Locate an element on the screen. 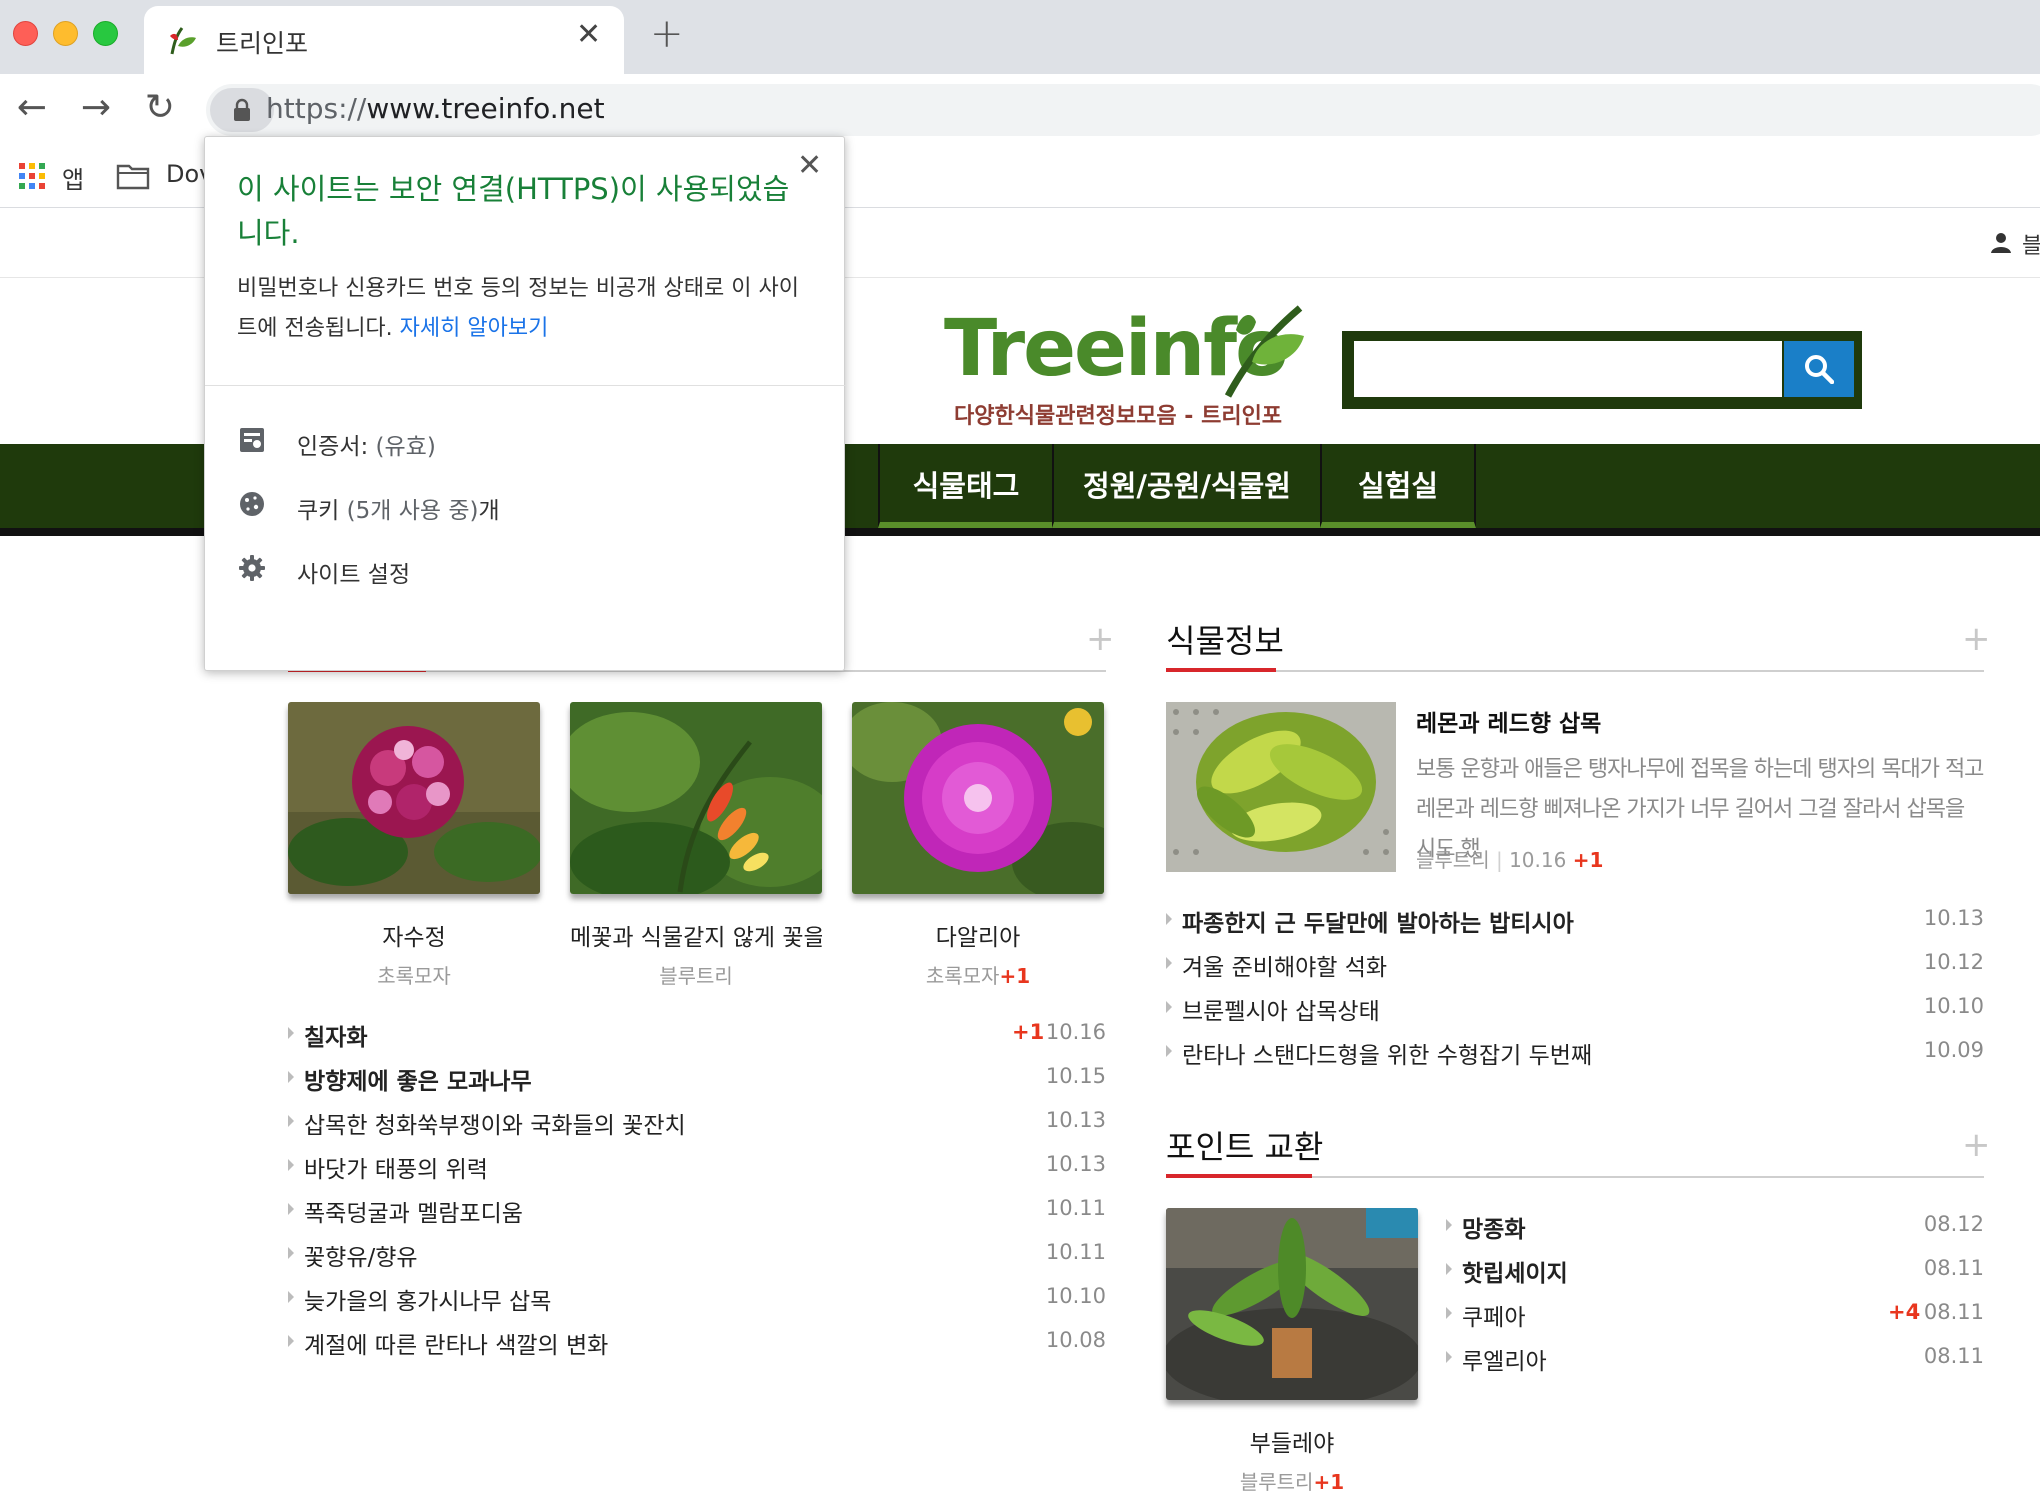  tab-close-icon: ✕ is located at coordinates (588, 35).